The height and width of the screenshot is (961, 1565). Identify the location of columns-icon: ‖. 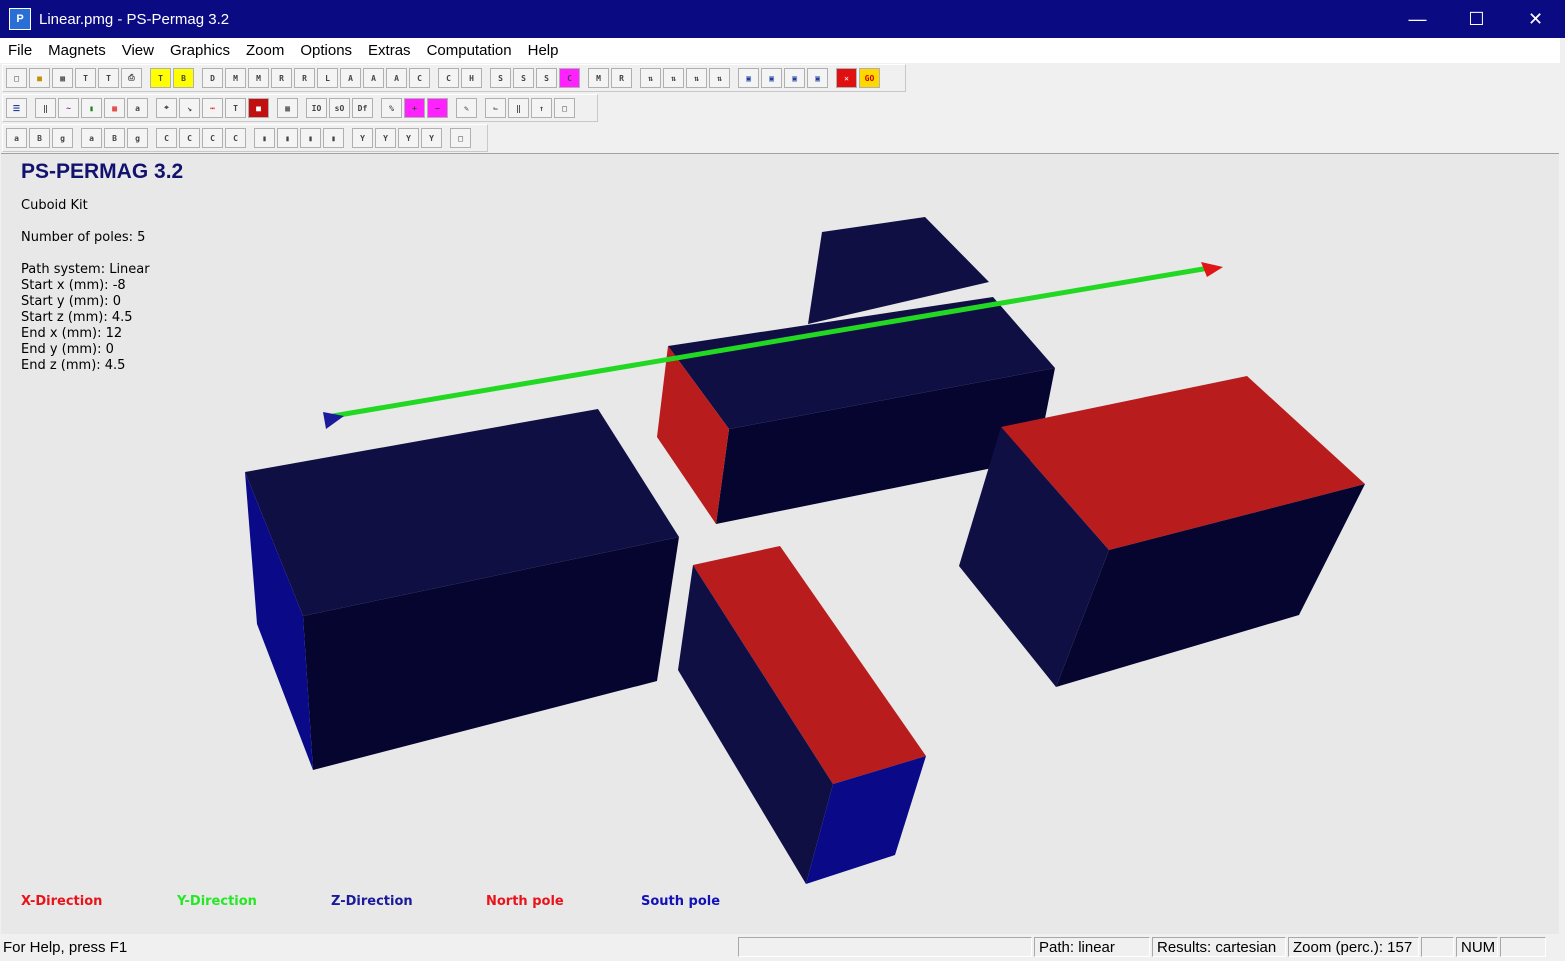
(518, 108).